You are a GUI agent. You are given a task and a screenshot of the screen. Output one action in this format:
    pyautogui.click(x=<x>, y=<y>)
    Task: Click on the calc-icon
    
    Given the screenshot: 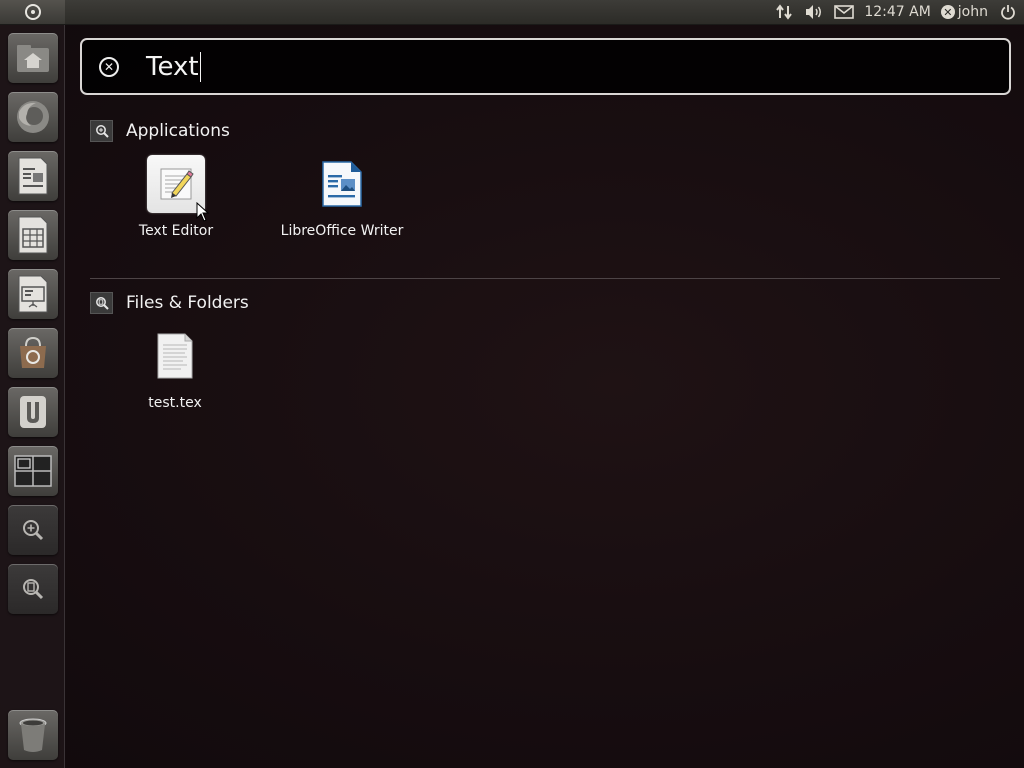 What is the action you would take?
    pyautogui.click(x=33, y=235)
    